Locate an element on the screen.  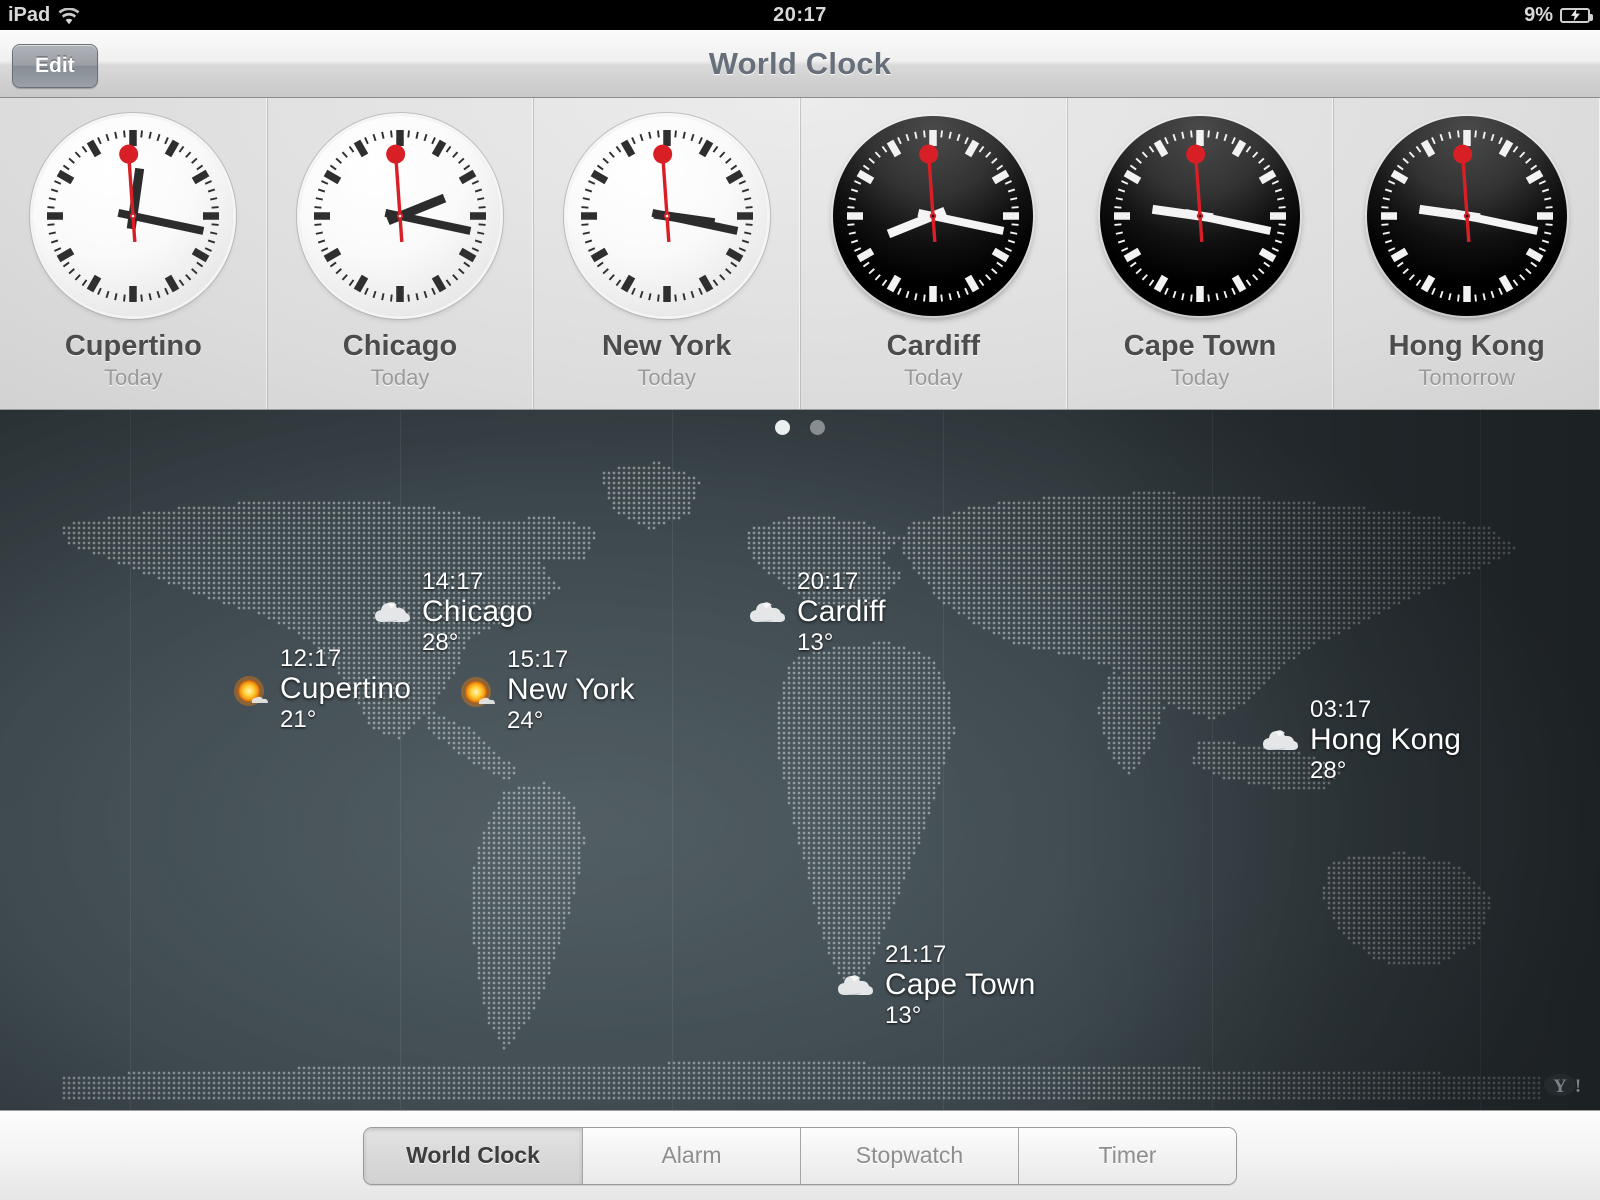
map-pin-city: Cape Town is located at coordinates (960, 984).